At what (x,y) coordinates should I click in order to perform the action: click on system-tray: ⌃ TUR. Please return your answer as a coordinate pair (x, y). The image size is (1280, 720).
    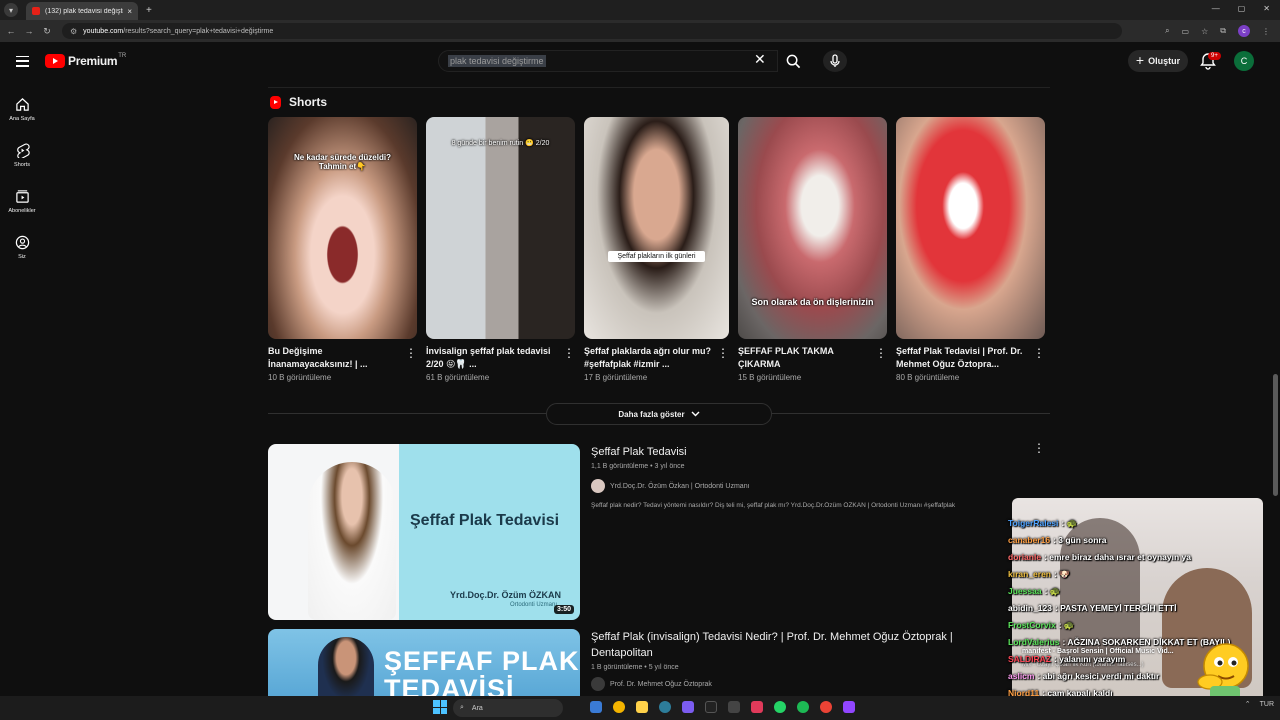
    Looking at the image, I should click on (1259, 704).